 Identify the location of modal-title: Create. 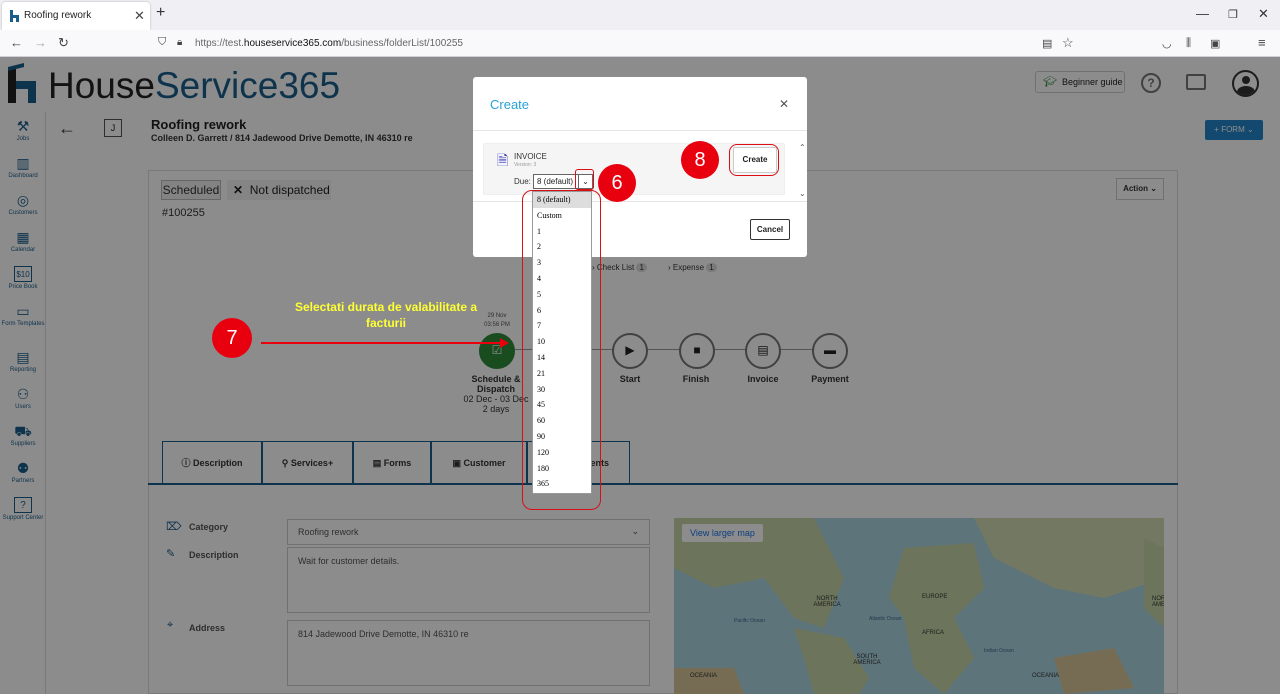
(510, 104).